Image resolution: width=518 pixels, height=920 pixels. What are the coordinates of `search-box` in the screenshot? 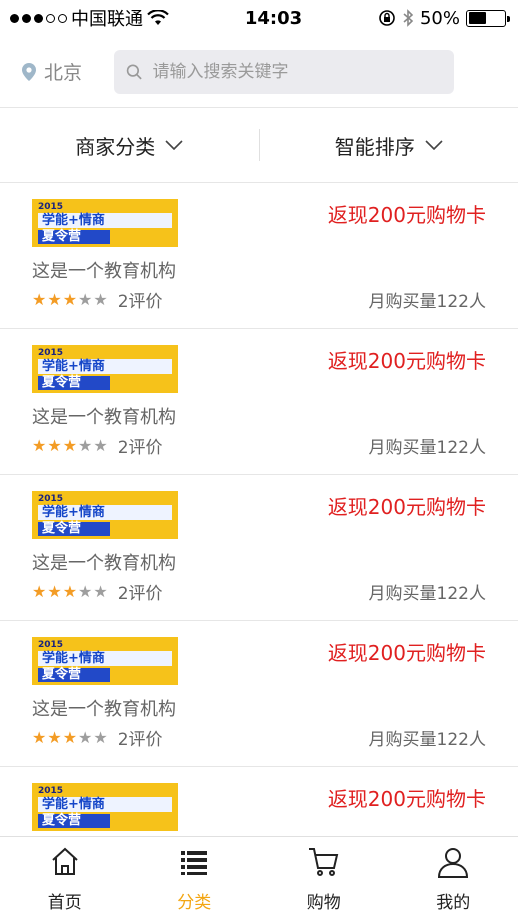 It's located at (284, 71).